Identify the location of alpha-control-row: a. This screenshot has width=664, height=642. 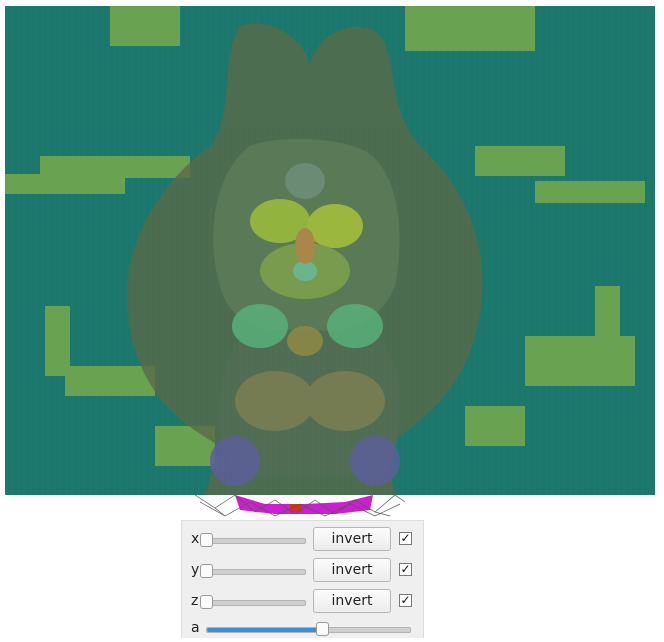
(303, 629).